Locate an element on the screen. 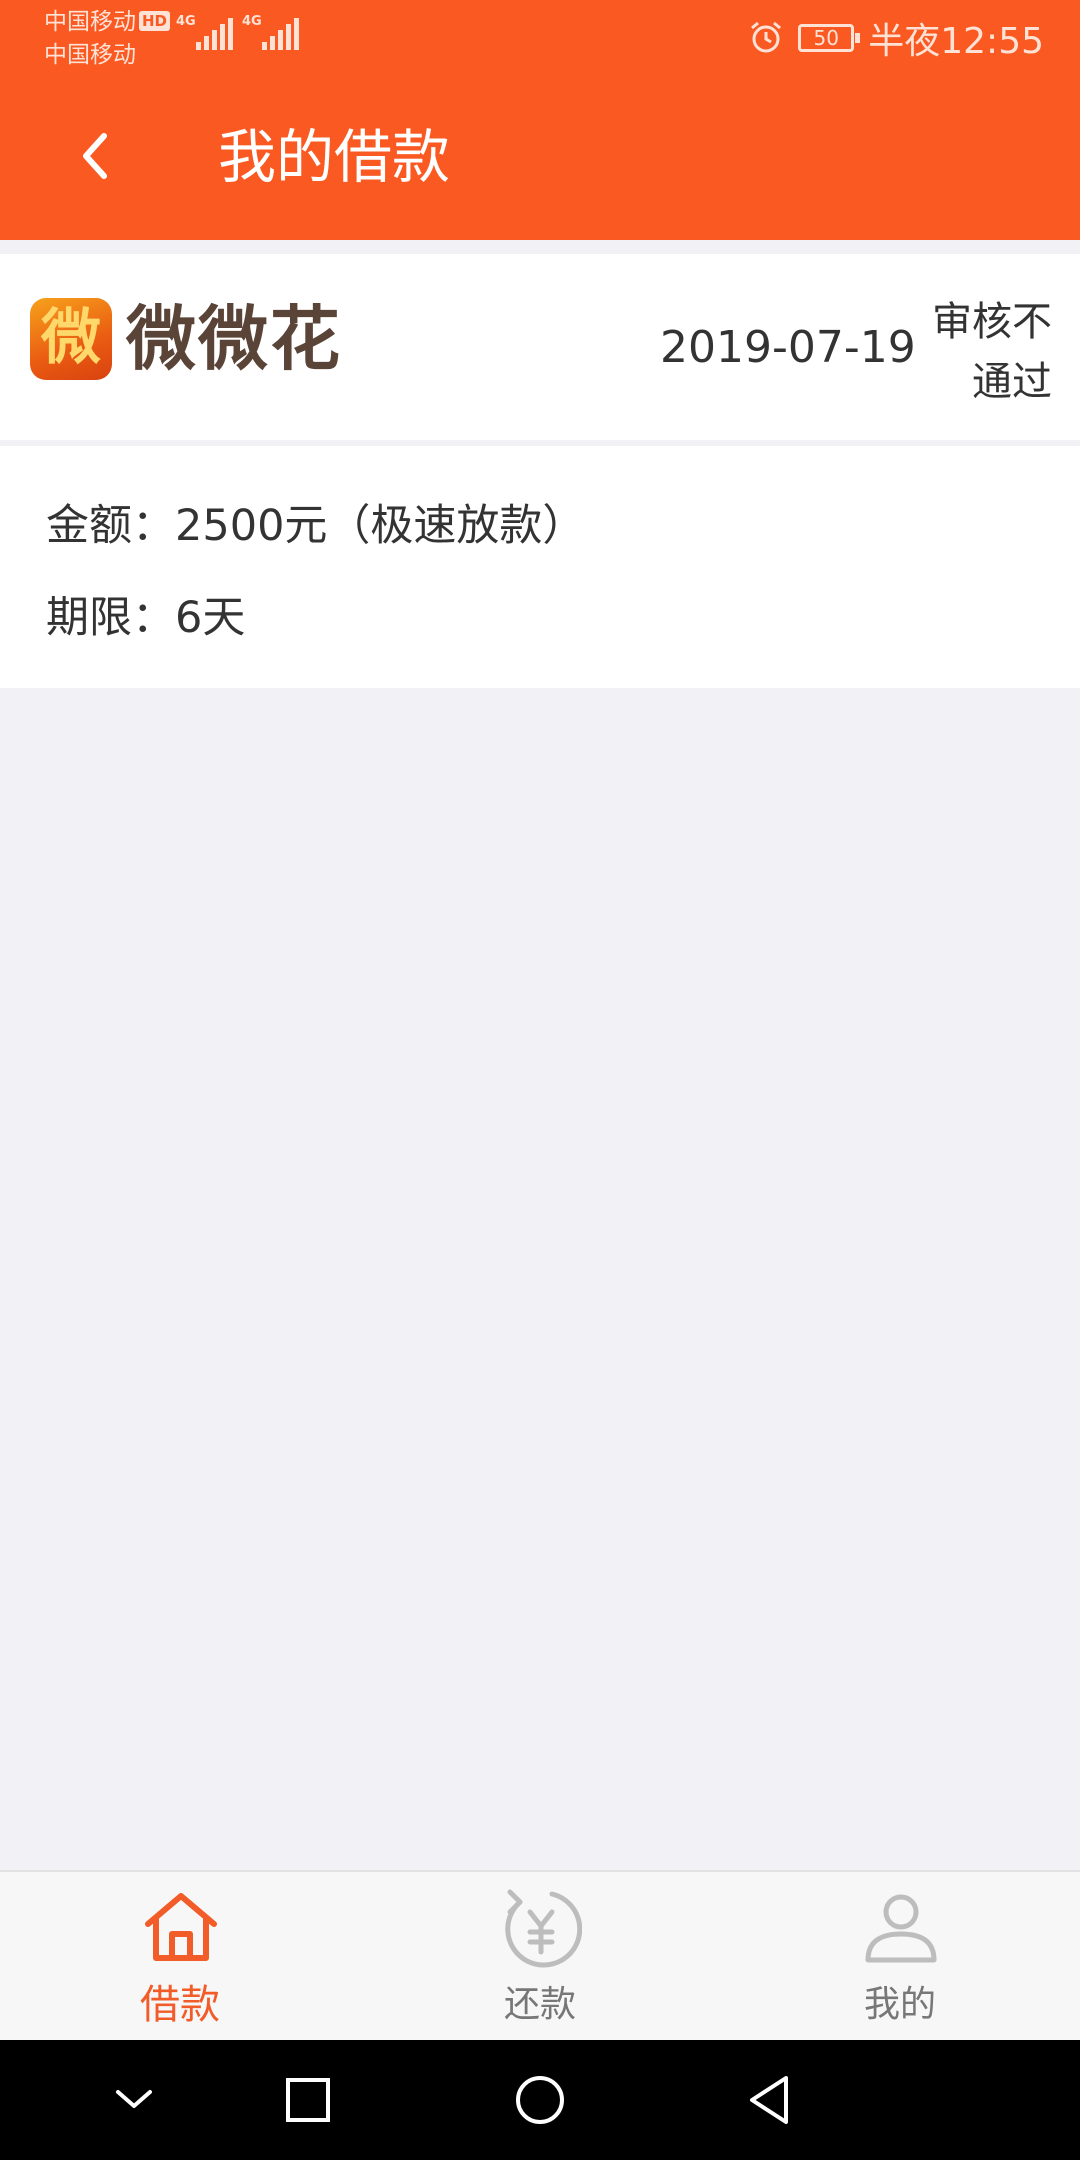 Image resolution: width=1080 pixels, height=2160 pixels. tab-loan: 借款 is located at coordinates (180, 1957).